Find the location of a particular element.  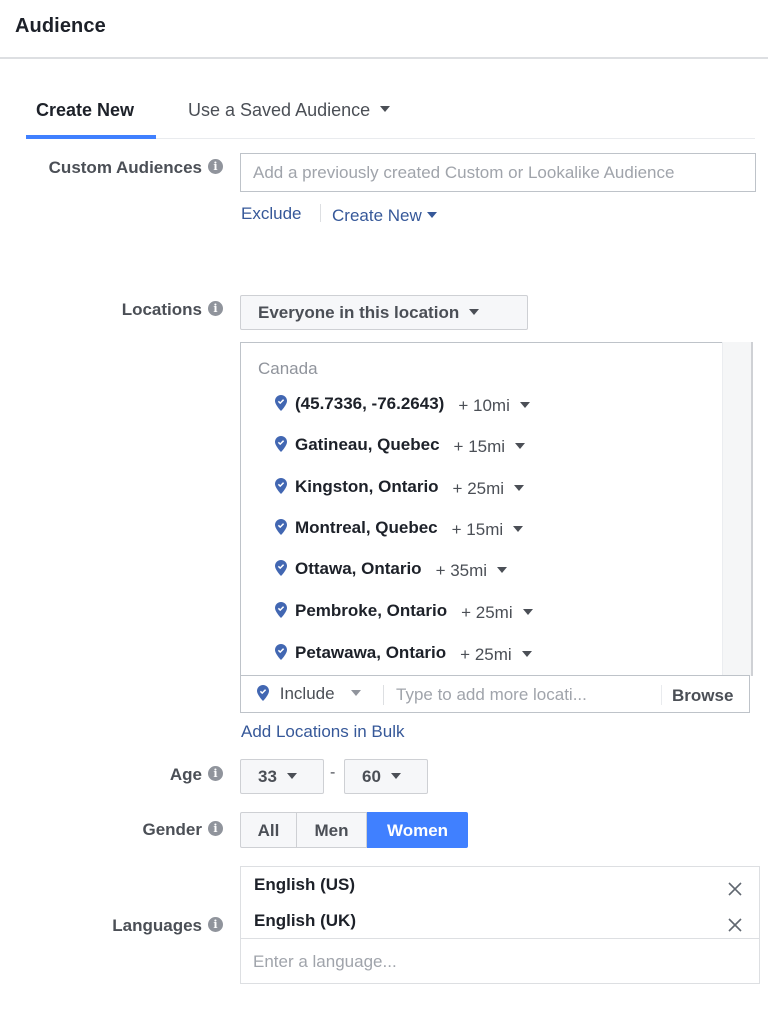

locations-label: Locations i is located at coordinates (172, 310).